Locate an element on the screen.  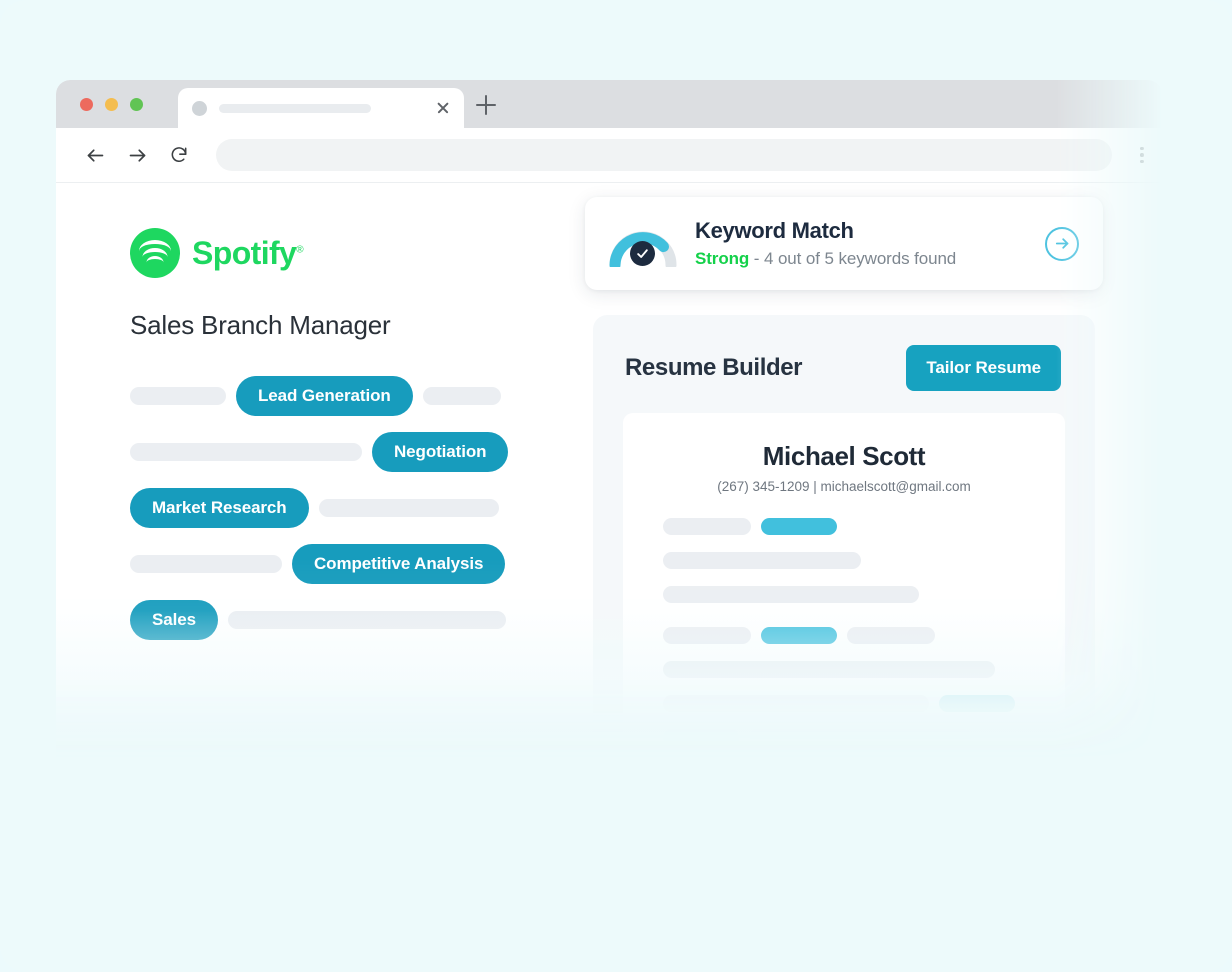
trademark-symbol: ® is located at coordinates (300, 249).